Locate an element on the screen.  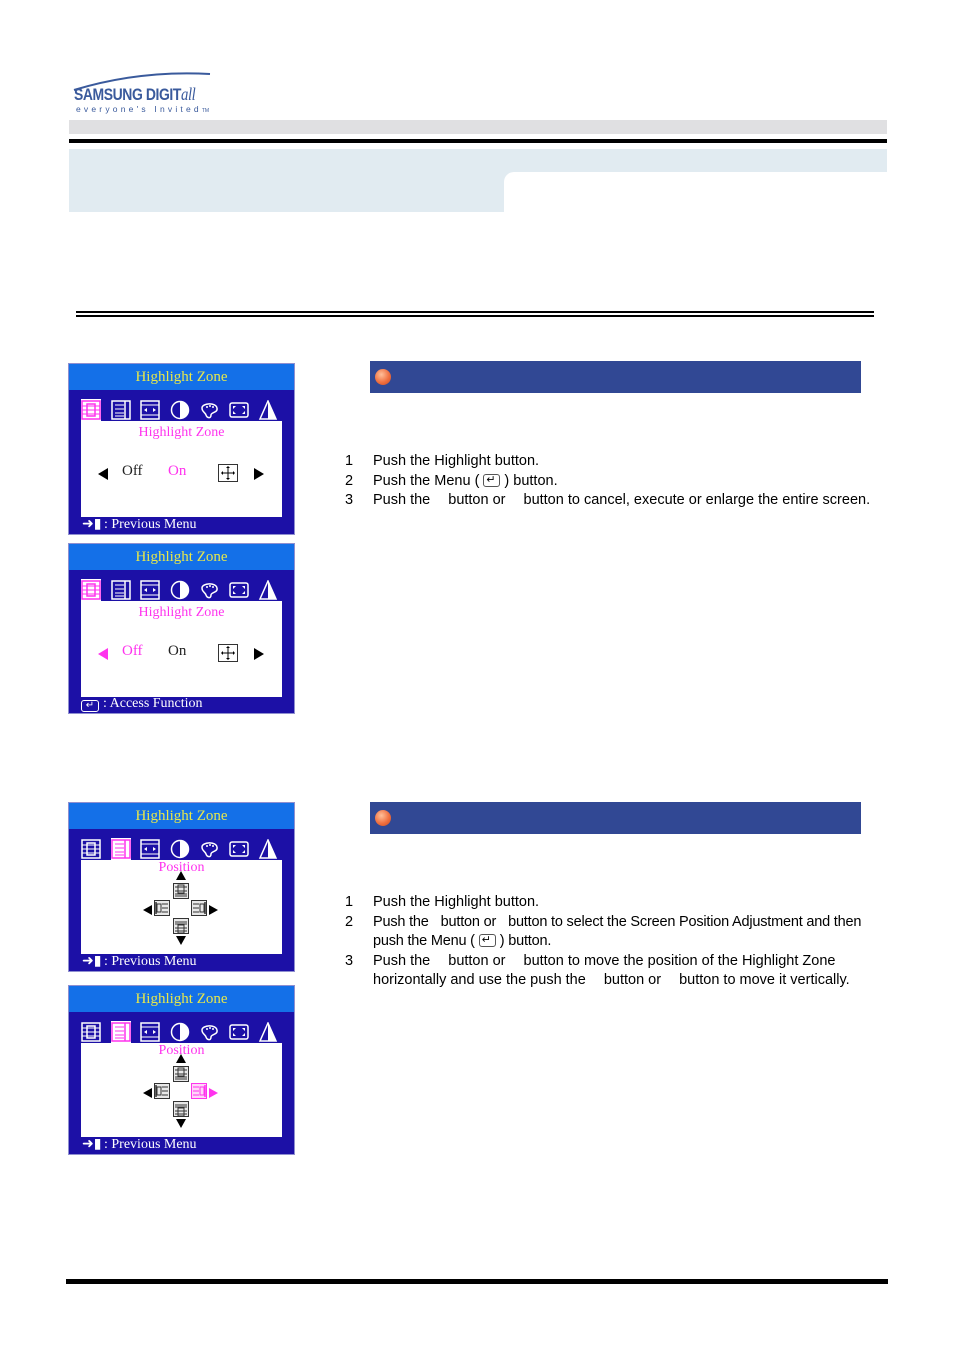
footer-rule is located at coordinates (477, 1281).